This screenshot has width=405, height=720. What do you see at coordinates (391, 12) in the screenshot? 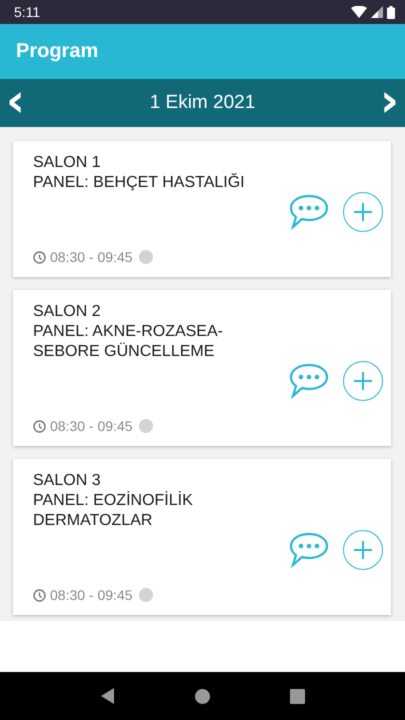
I see `battery-icon` at bounding box center [391, 12].